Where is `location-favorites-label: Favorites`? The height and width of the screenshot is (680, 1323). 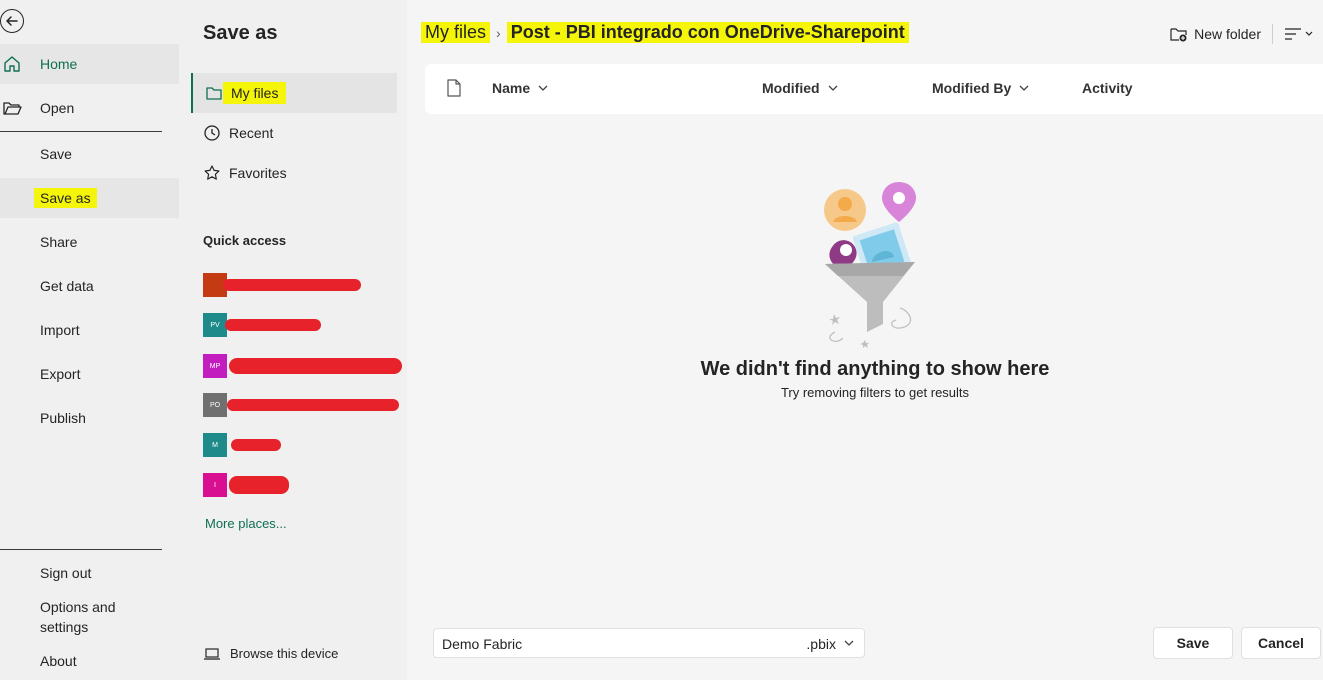 location-favorites-label: Favorites is located at coordinates (258, 173).